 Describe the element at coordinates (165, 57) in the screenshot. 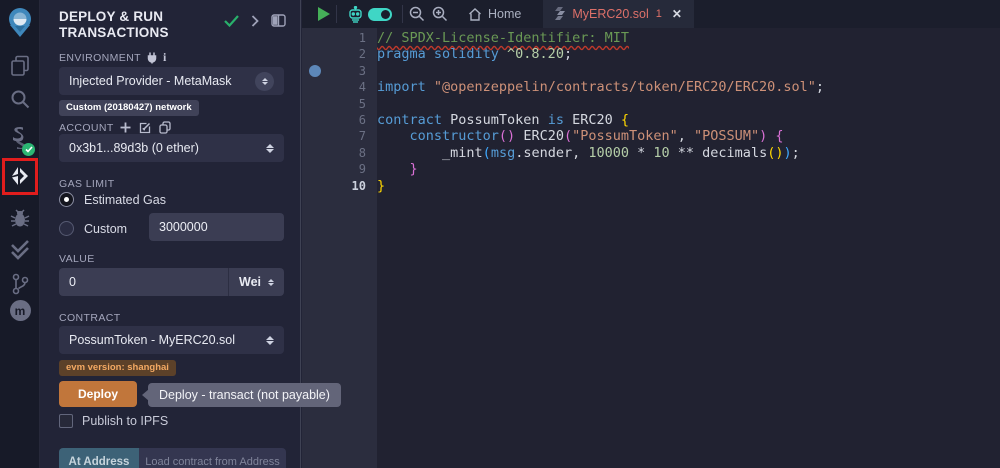

I see `info-icon: i` at that location.